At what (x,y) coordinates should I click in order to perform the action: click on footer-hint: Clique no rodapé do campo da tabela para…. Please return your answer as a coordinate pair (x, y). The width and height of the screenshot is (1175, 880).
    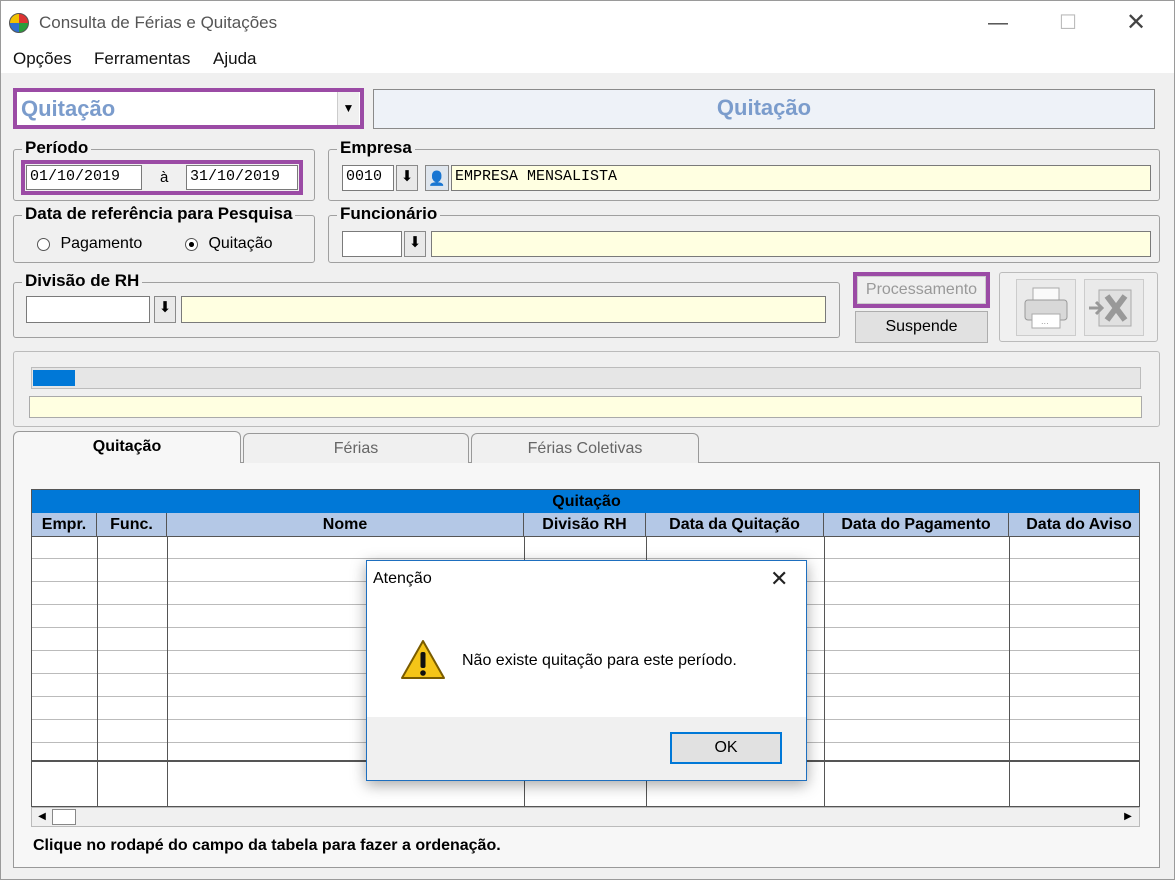
    Looking at the image, I should click on (267, 845).